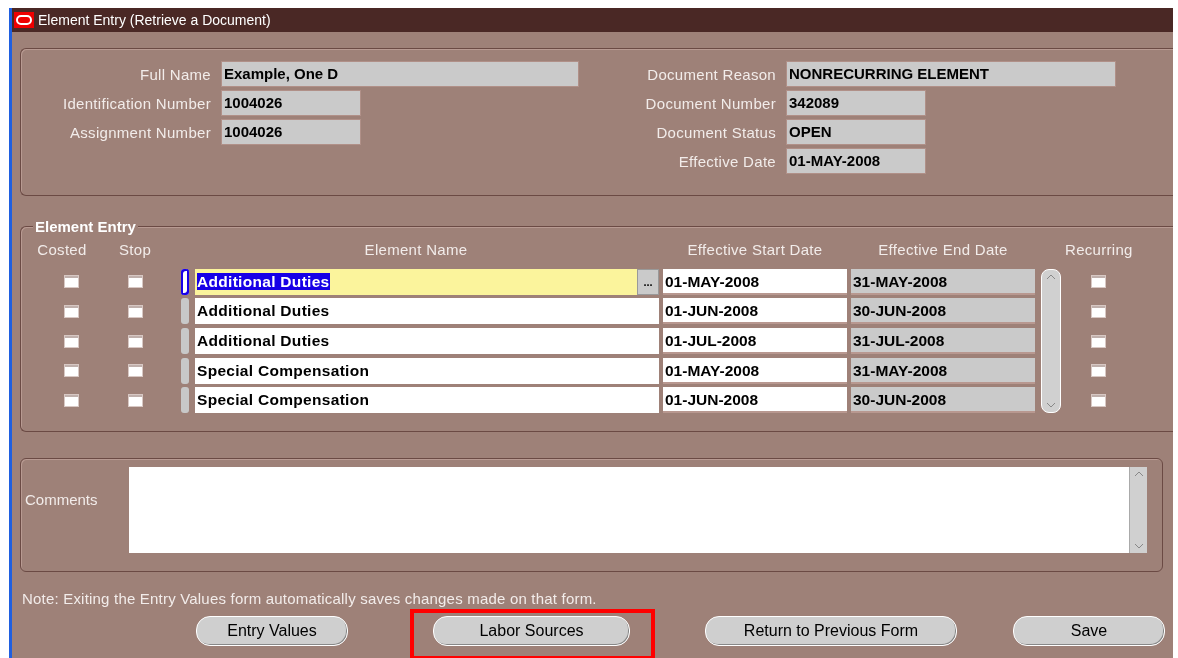  Describe the element at coordinates (711, 74) in the screenshot. I see `field-label: Document Reason` at that location.